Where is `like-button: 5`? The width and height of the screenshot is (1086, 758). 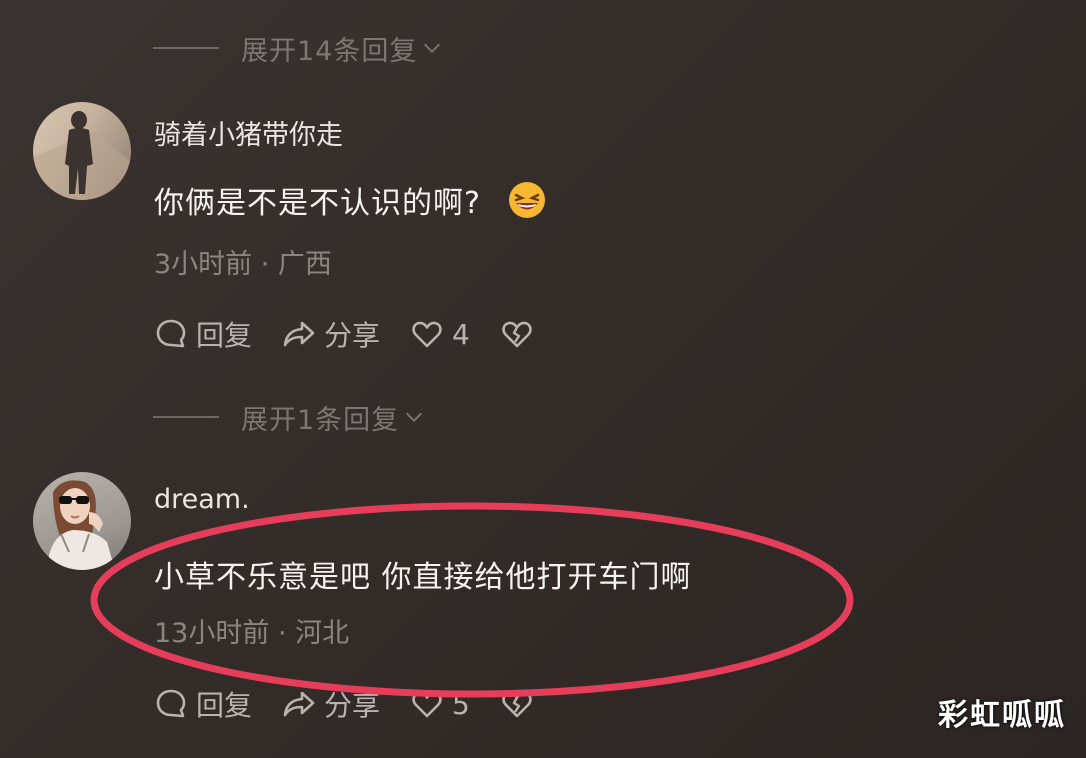
like-button: 5 is located at coordinates (440, 704).